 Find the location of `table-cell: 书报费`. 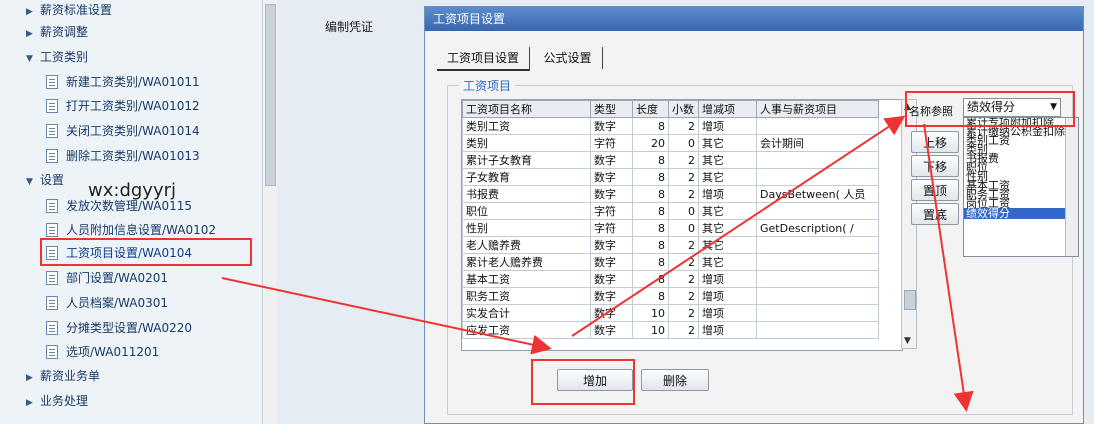

table-cell: 书报费 is located at coordinates (526, 194).